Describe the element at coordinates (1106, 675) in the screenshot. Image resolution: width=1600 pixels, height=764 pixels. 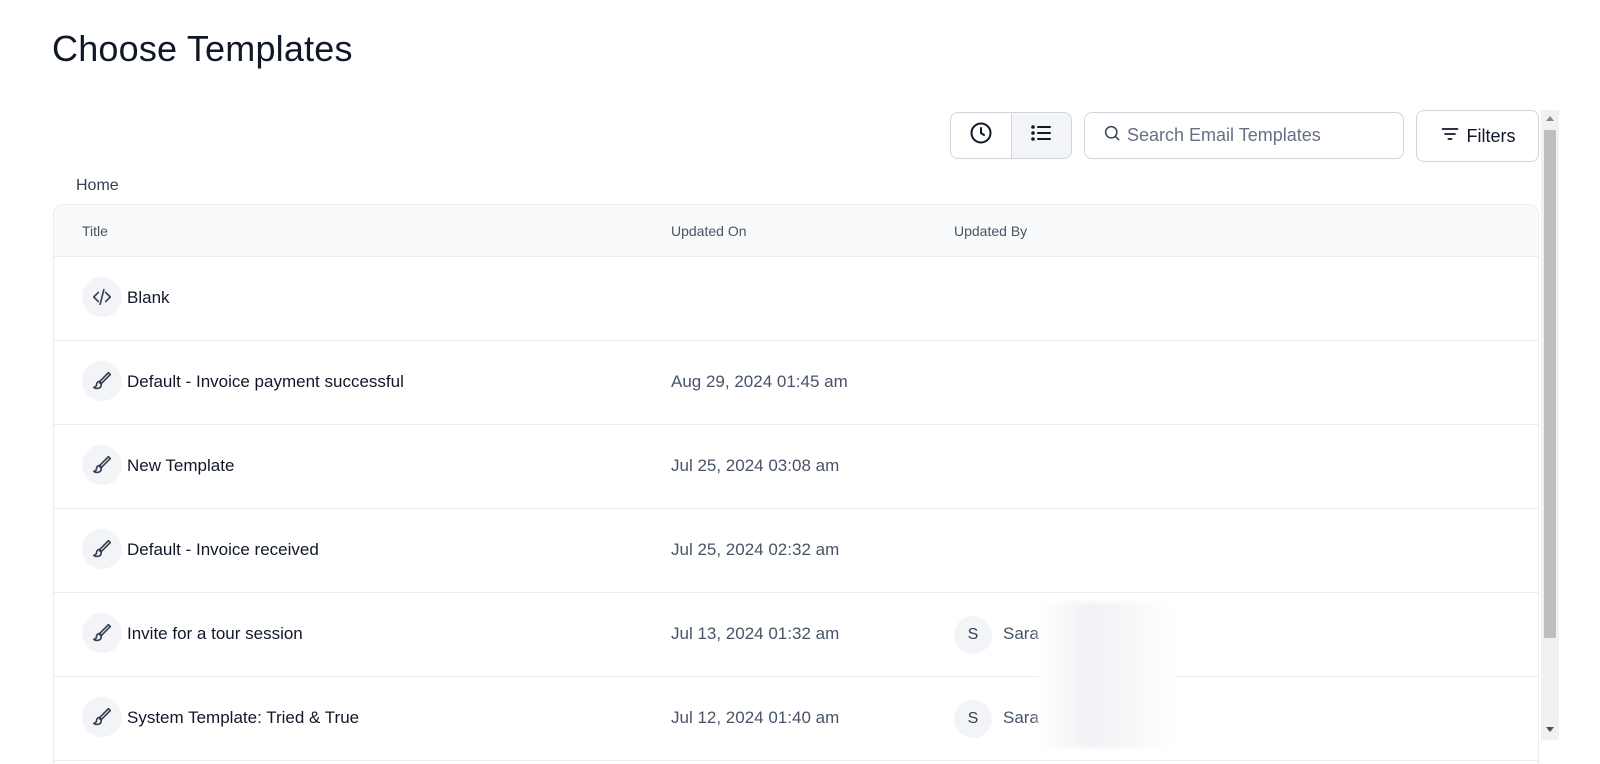
I see `redacted-name-blur` at that location.